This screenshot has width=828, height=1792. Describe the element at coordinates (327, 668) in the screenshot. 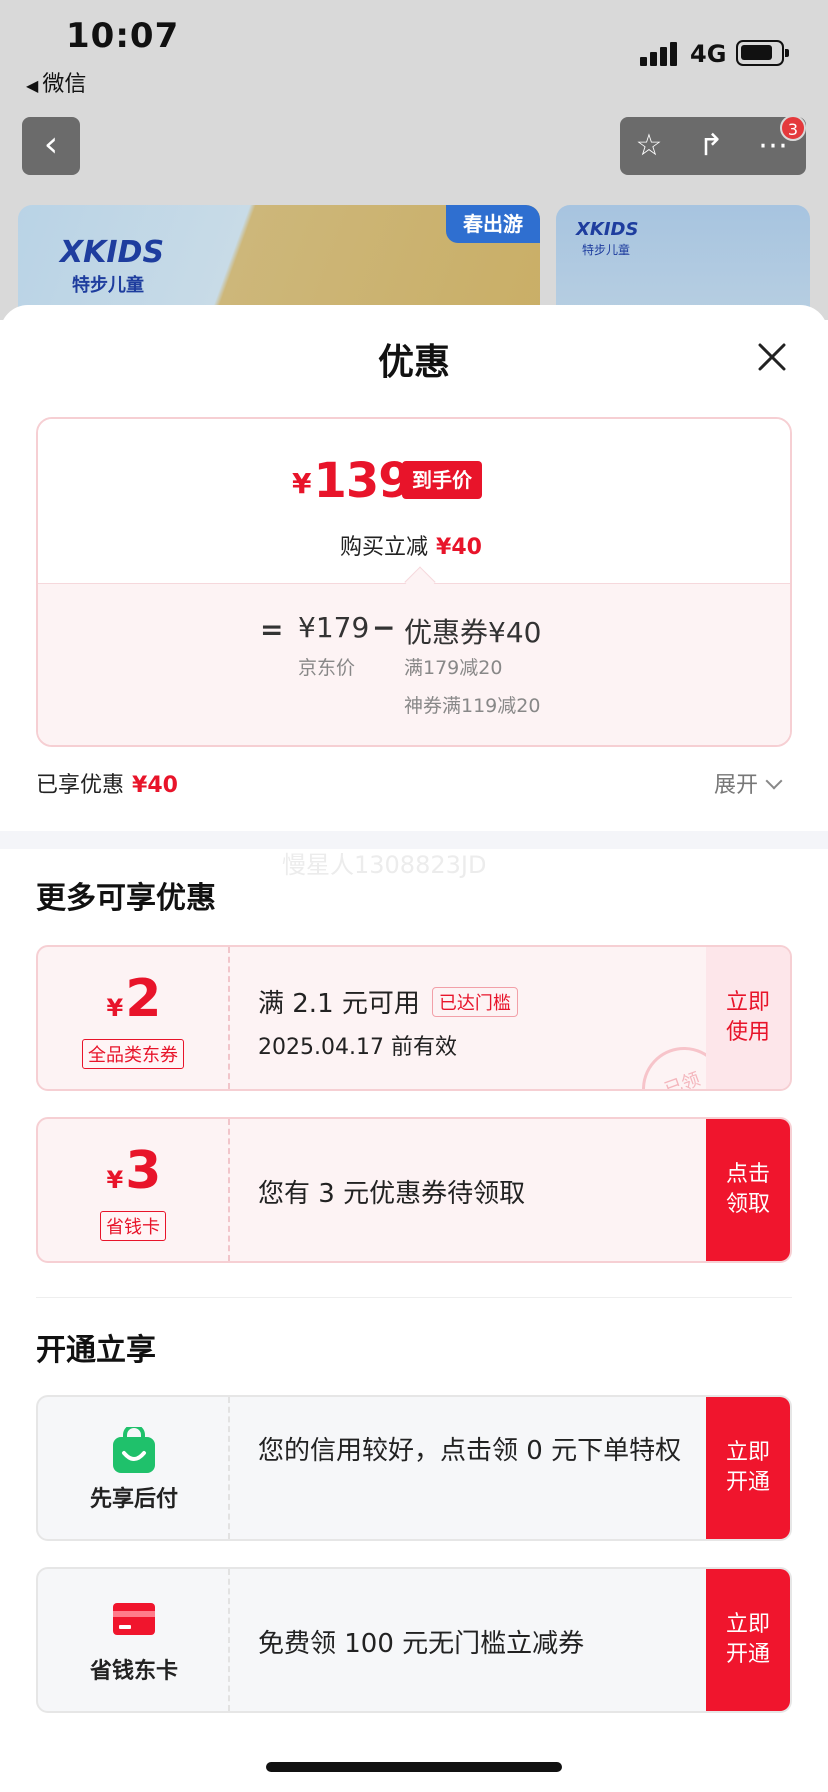

I see `jd-price-label: 京东价` at that location.